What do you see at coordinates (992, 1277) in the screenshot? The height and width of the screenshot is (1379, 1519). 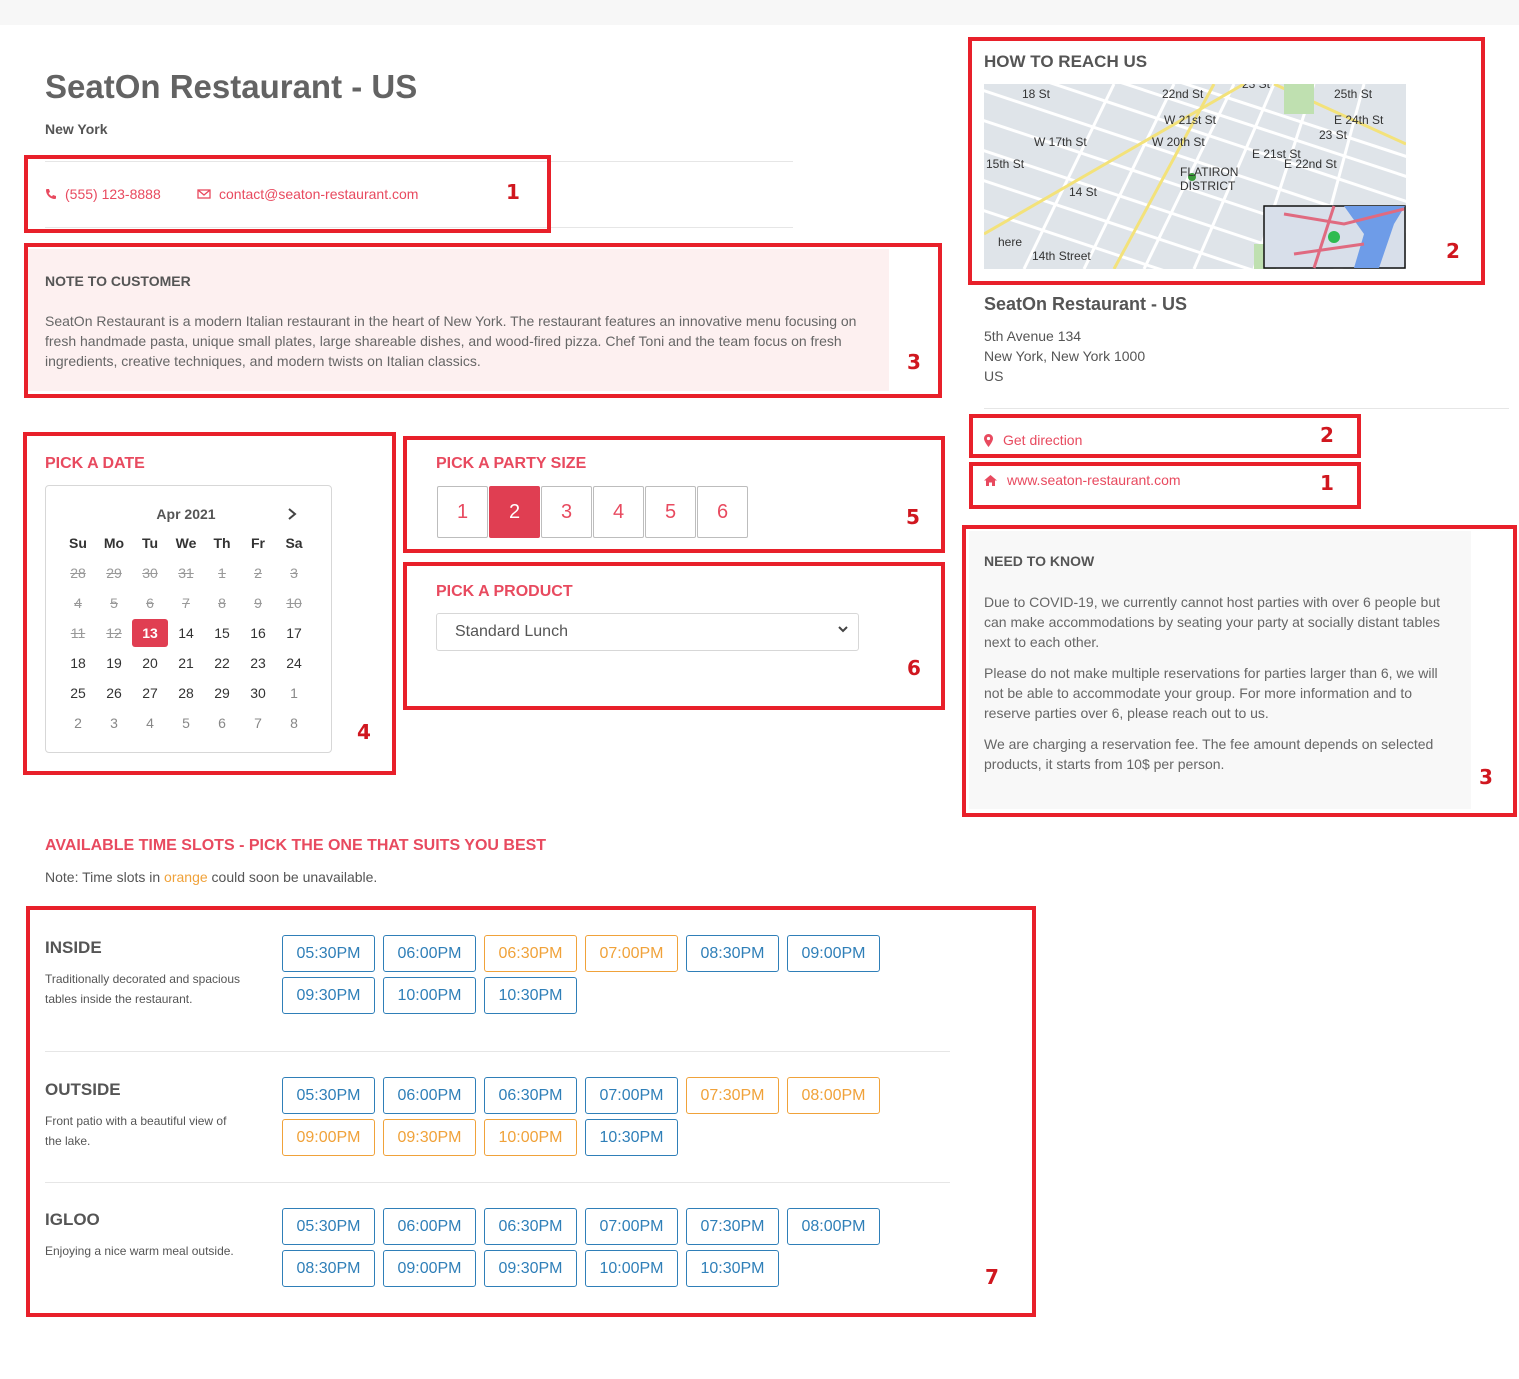 I see `annotation-number: 7` at bounding box center [992, 1277].